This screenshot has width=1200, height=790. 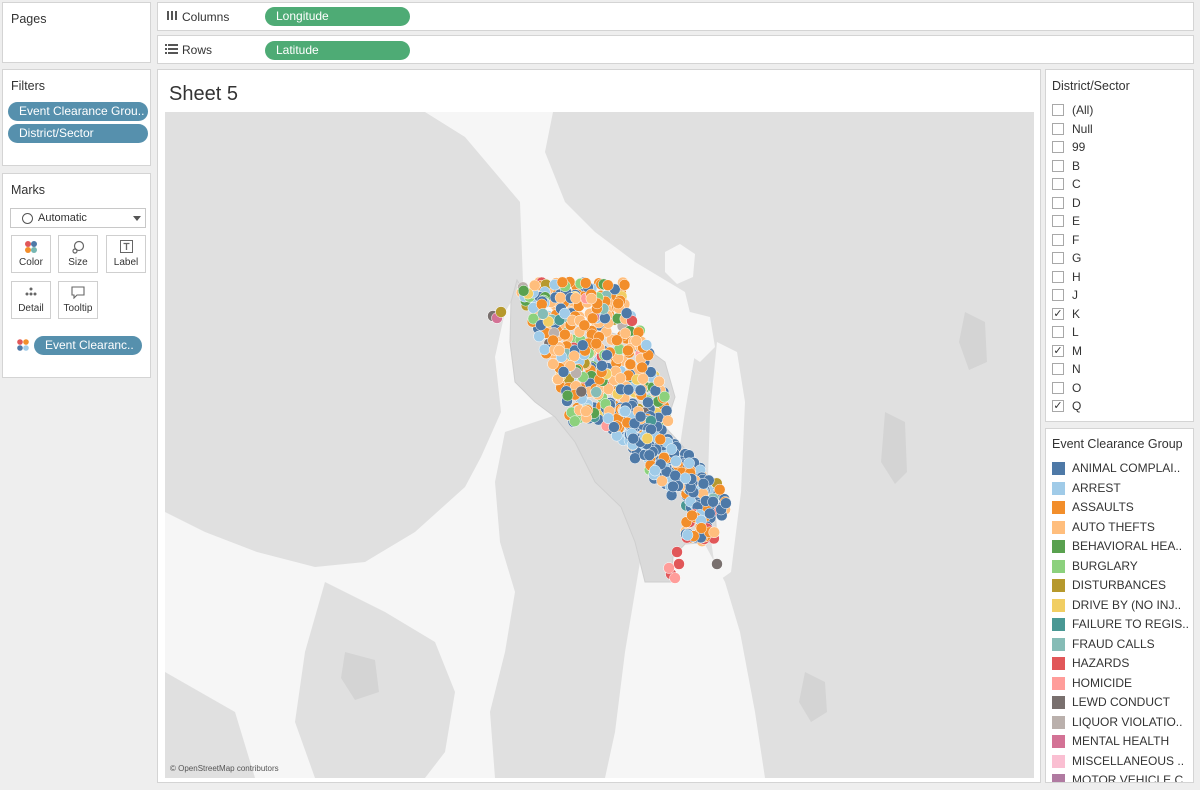 What do you see at coordinates (675, 49) in the screenshot?
I see `rows-shelf: Rows Latitude` at bounding box center [675, 49].